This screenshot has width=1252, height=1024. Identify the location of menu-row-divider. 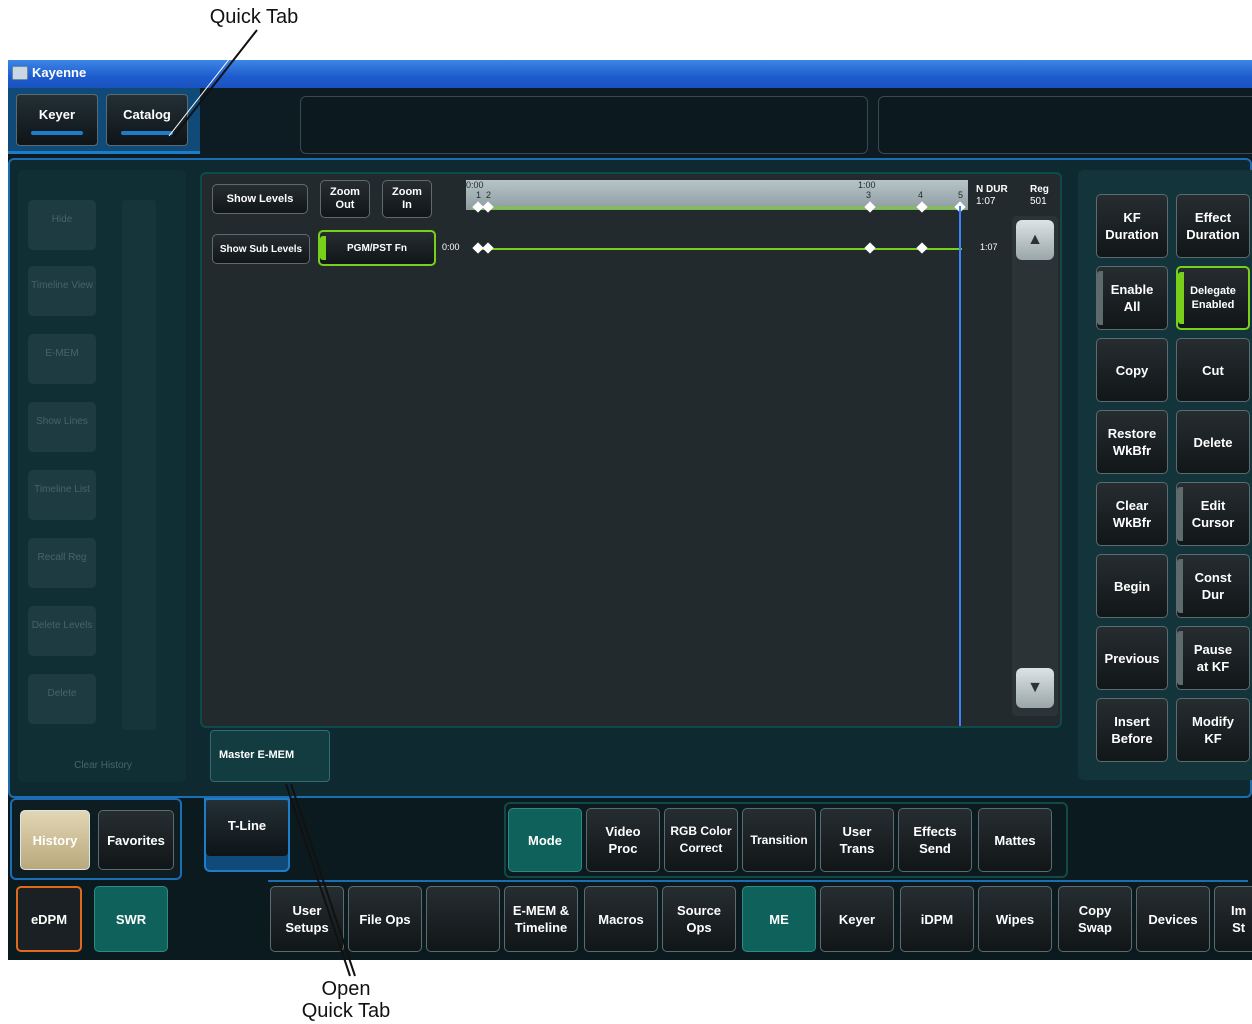
(758, 881).